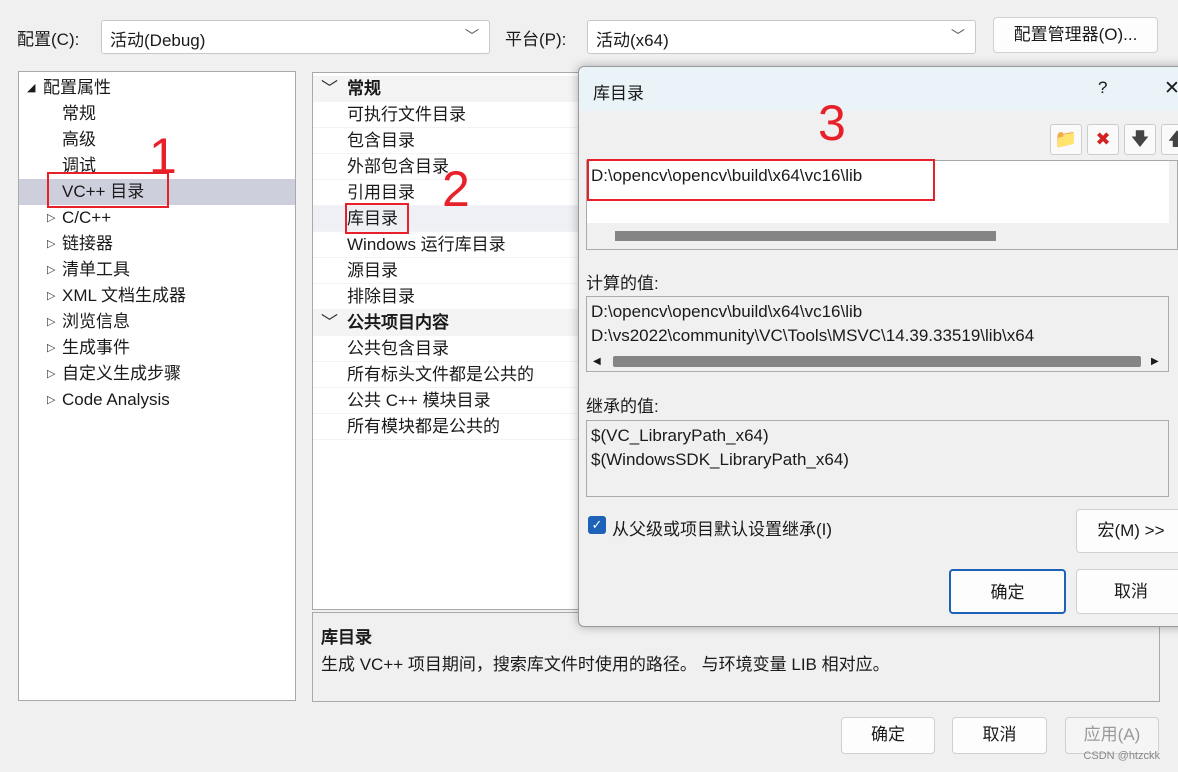 Image resolution: width=1178 pixels, height=772 pixels. I want to click on property-label: 所有模块都是公共的, so click(423, 426).